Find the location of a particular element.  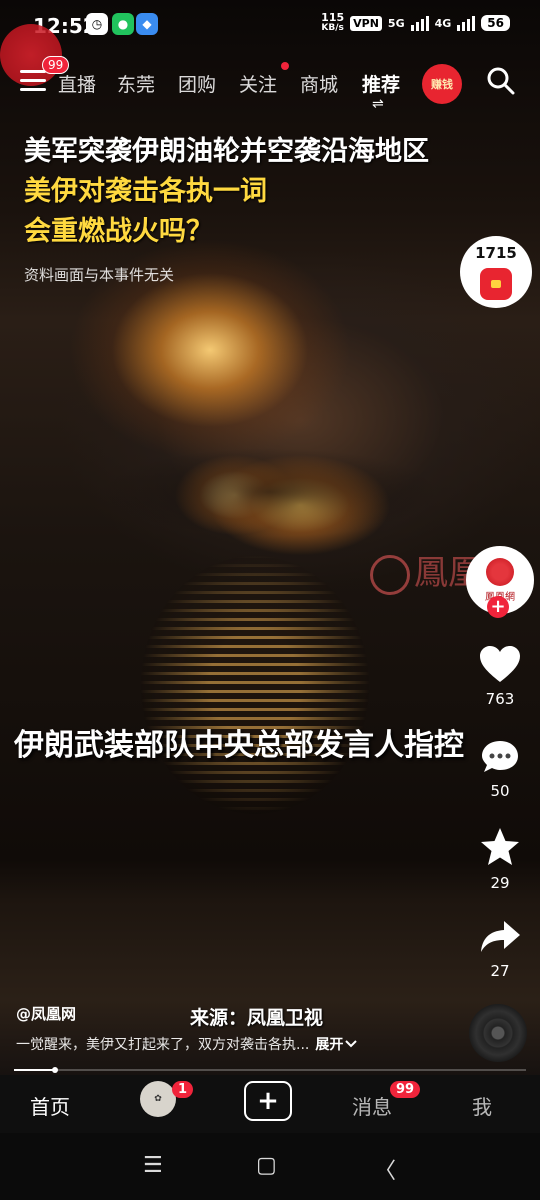

status-bar: 12:52 ◷ ● ◆ 115 KB/s VPN 5G 4G 56 is located at coordinates (270, 25).